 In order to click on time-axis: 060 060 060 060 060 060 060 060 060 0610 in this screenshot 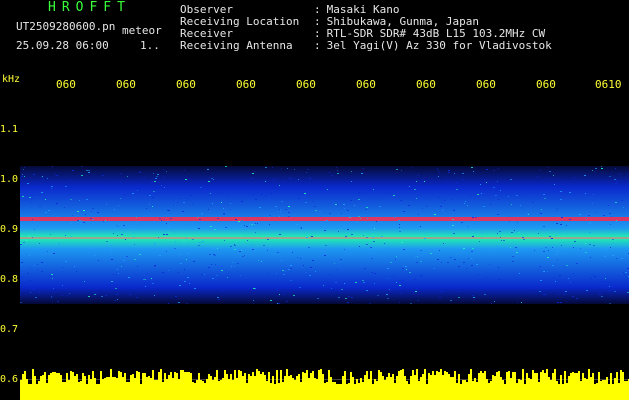, I will do `click(314, 85)`.